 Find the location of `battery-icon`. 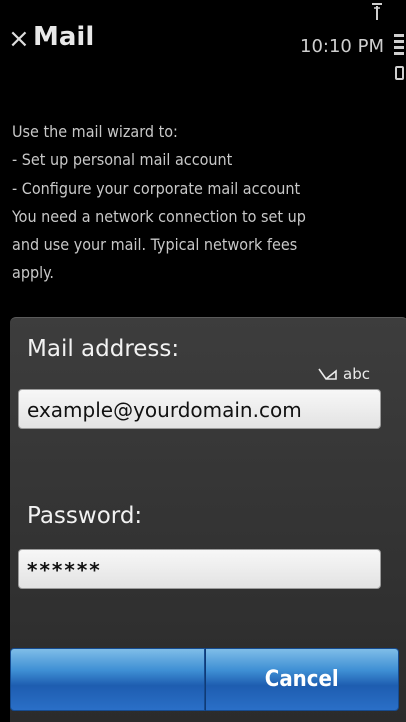

battery-icon is located at coordinates (399, 47).